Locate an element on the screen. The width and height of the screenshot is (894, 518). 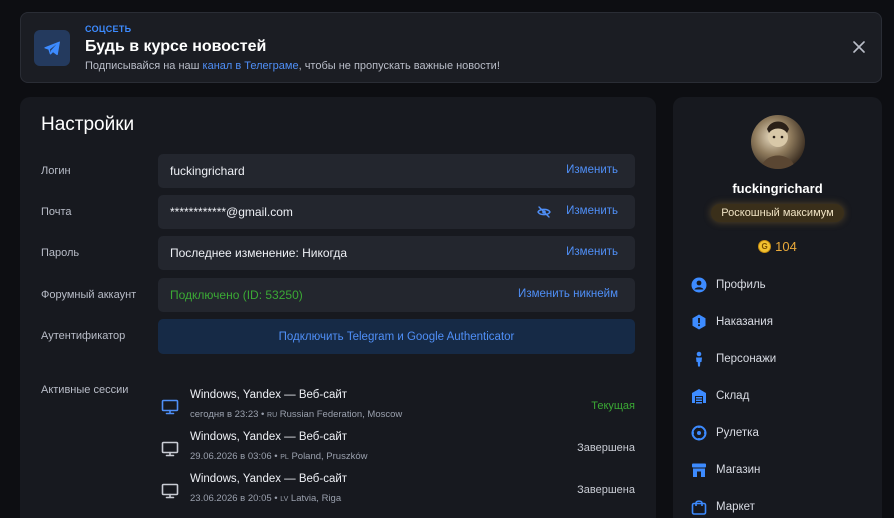
nav-label: Наказания is located at coordinates (744, 322).